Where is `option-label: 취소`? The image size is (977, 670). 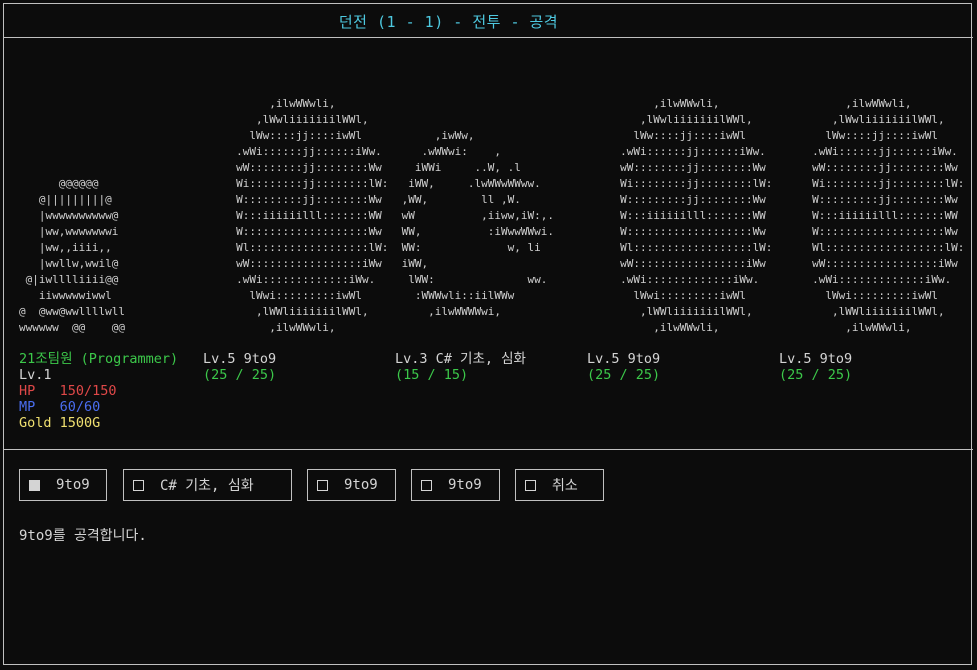
option-label: 취소 is located at coordinates (565, 486).